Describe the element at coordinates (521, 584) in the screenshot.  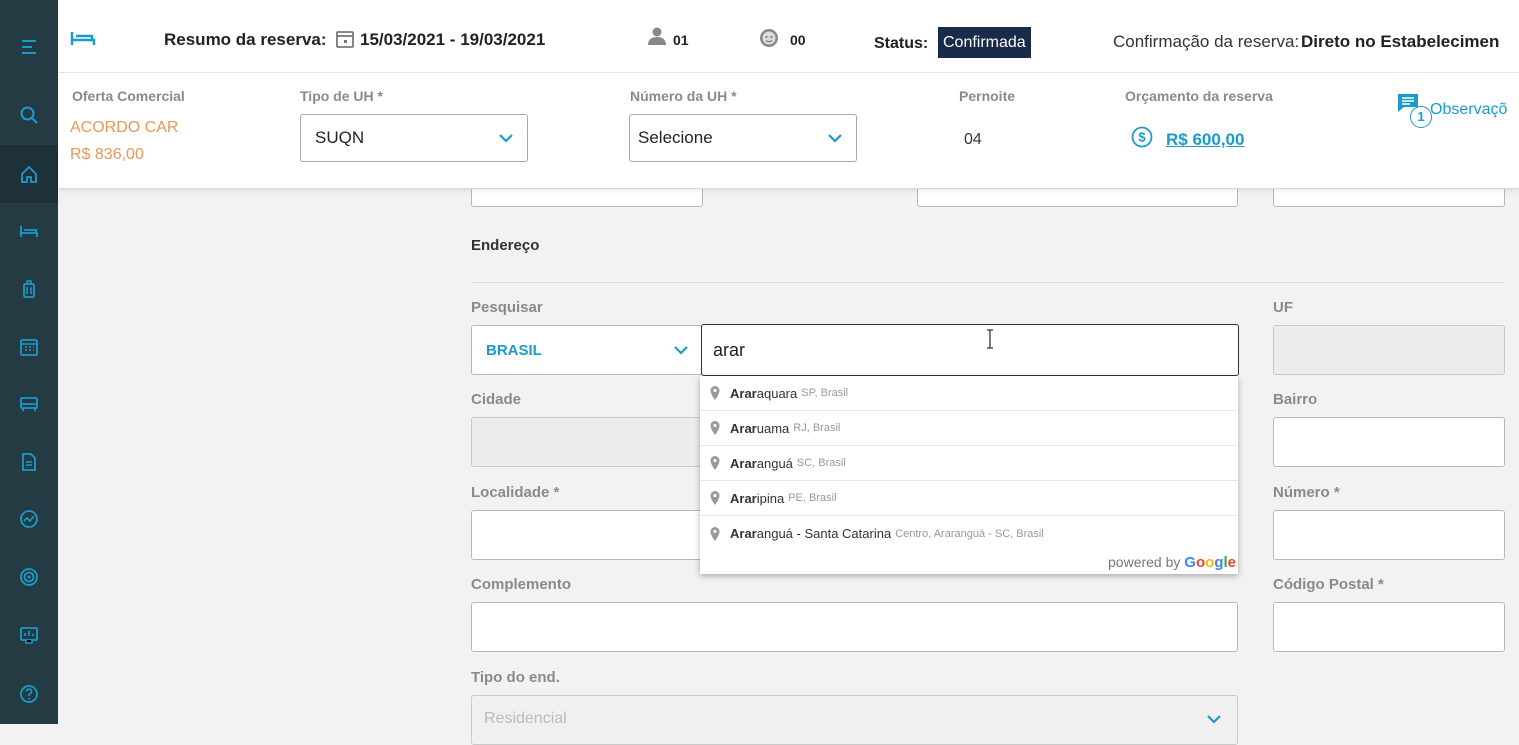
I see `complement-label: Complemento` at that location.